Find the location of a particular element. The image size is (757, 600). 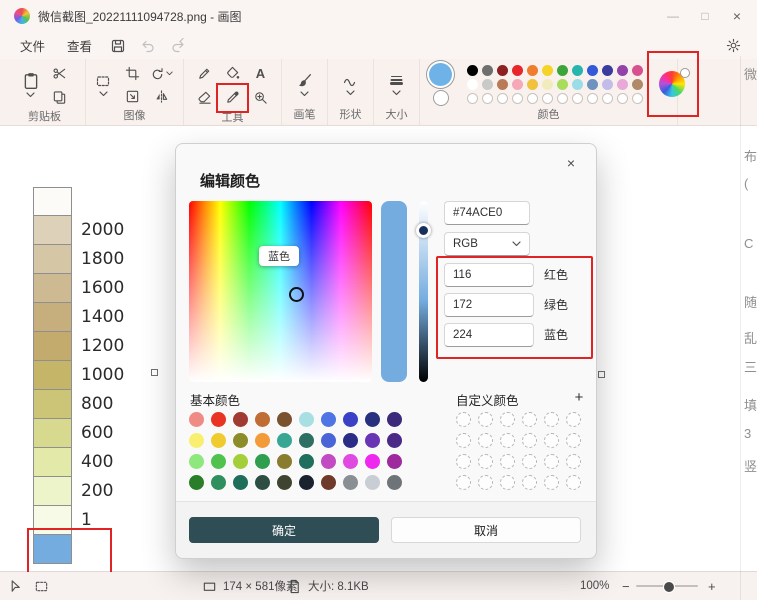

edit-color-button is located at coordinates (672, 84).